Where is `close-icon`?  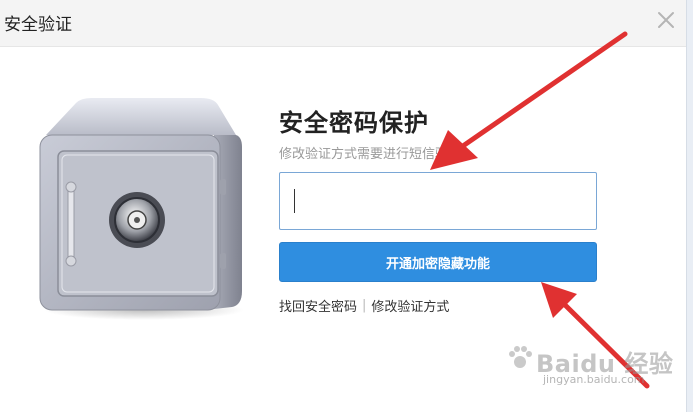
close-icon is located at coordinates (666, 20).